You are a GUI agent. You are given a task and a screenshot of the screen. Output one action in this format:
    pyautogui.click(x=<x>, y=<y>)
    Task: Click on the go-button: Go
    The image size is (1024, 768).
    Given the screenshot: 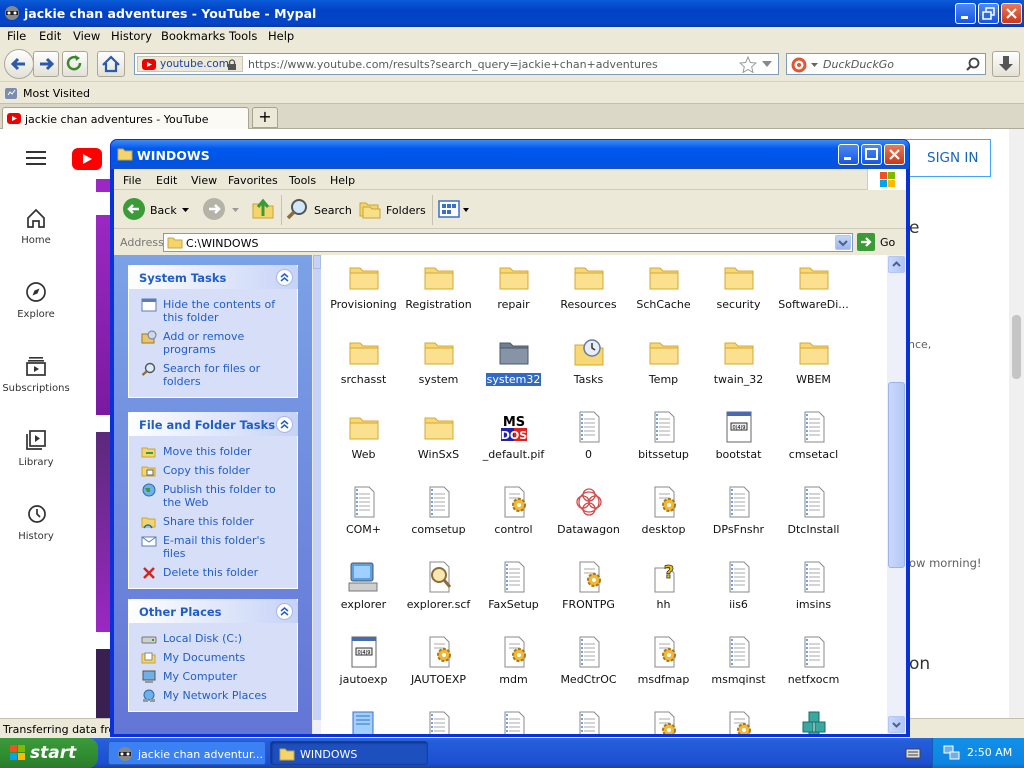 What is the action you would take?
    pyautogui.click(x=879, y=242)
    